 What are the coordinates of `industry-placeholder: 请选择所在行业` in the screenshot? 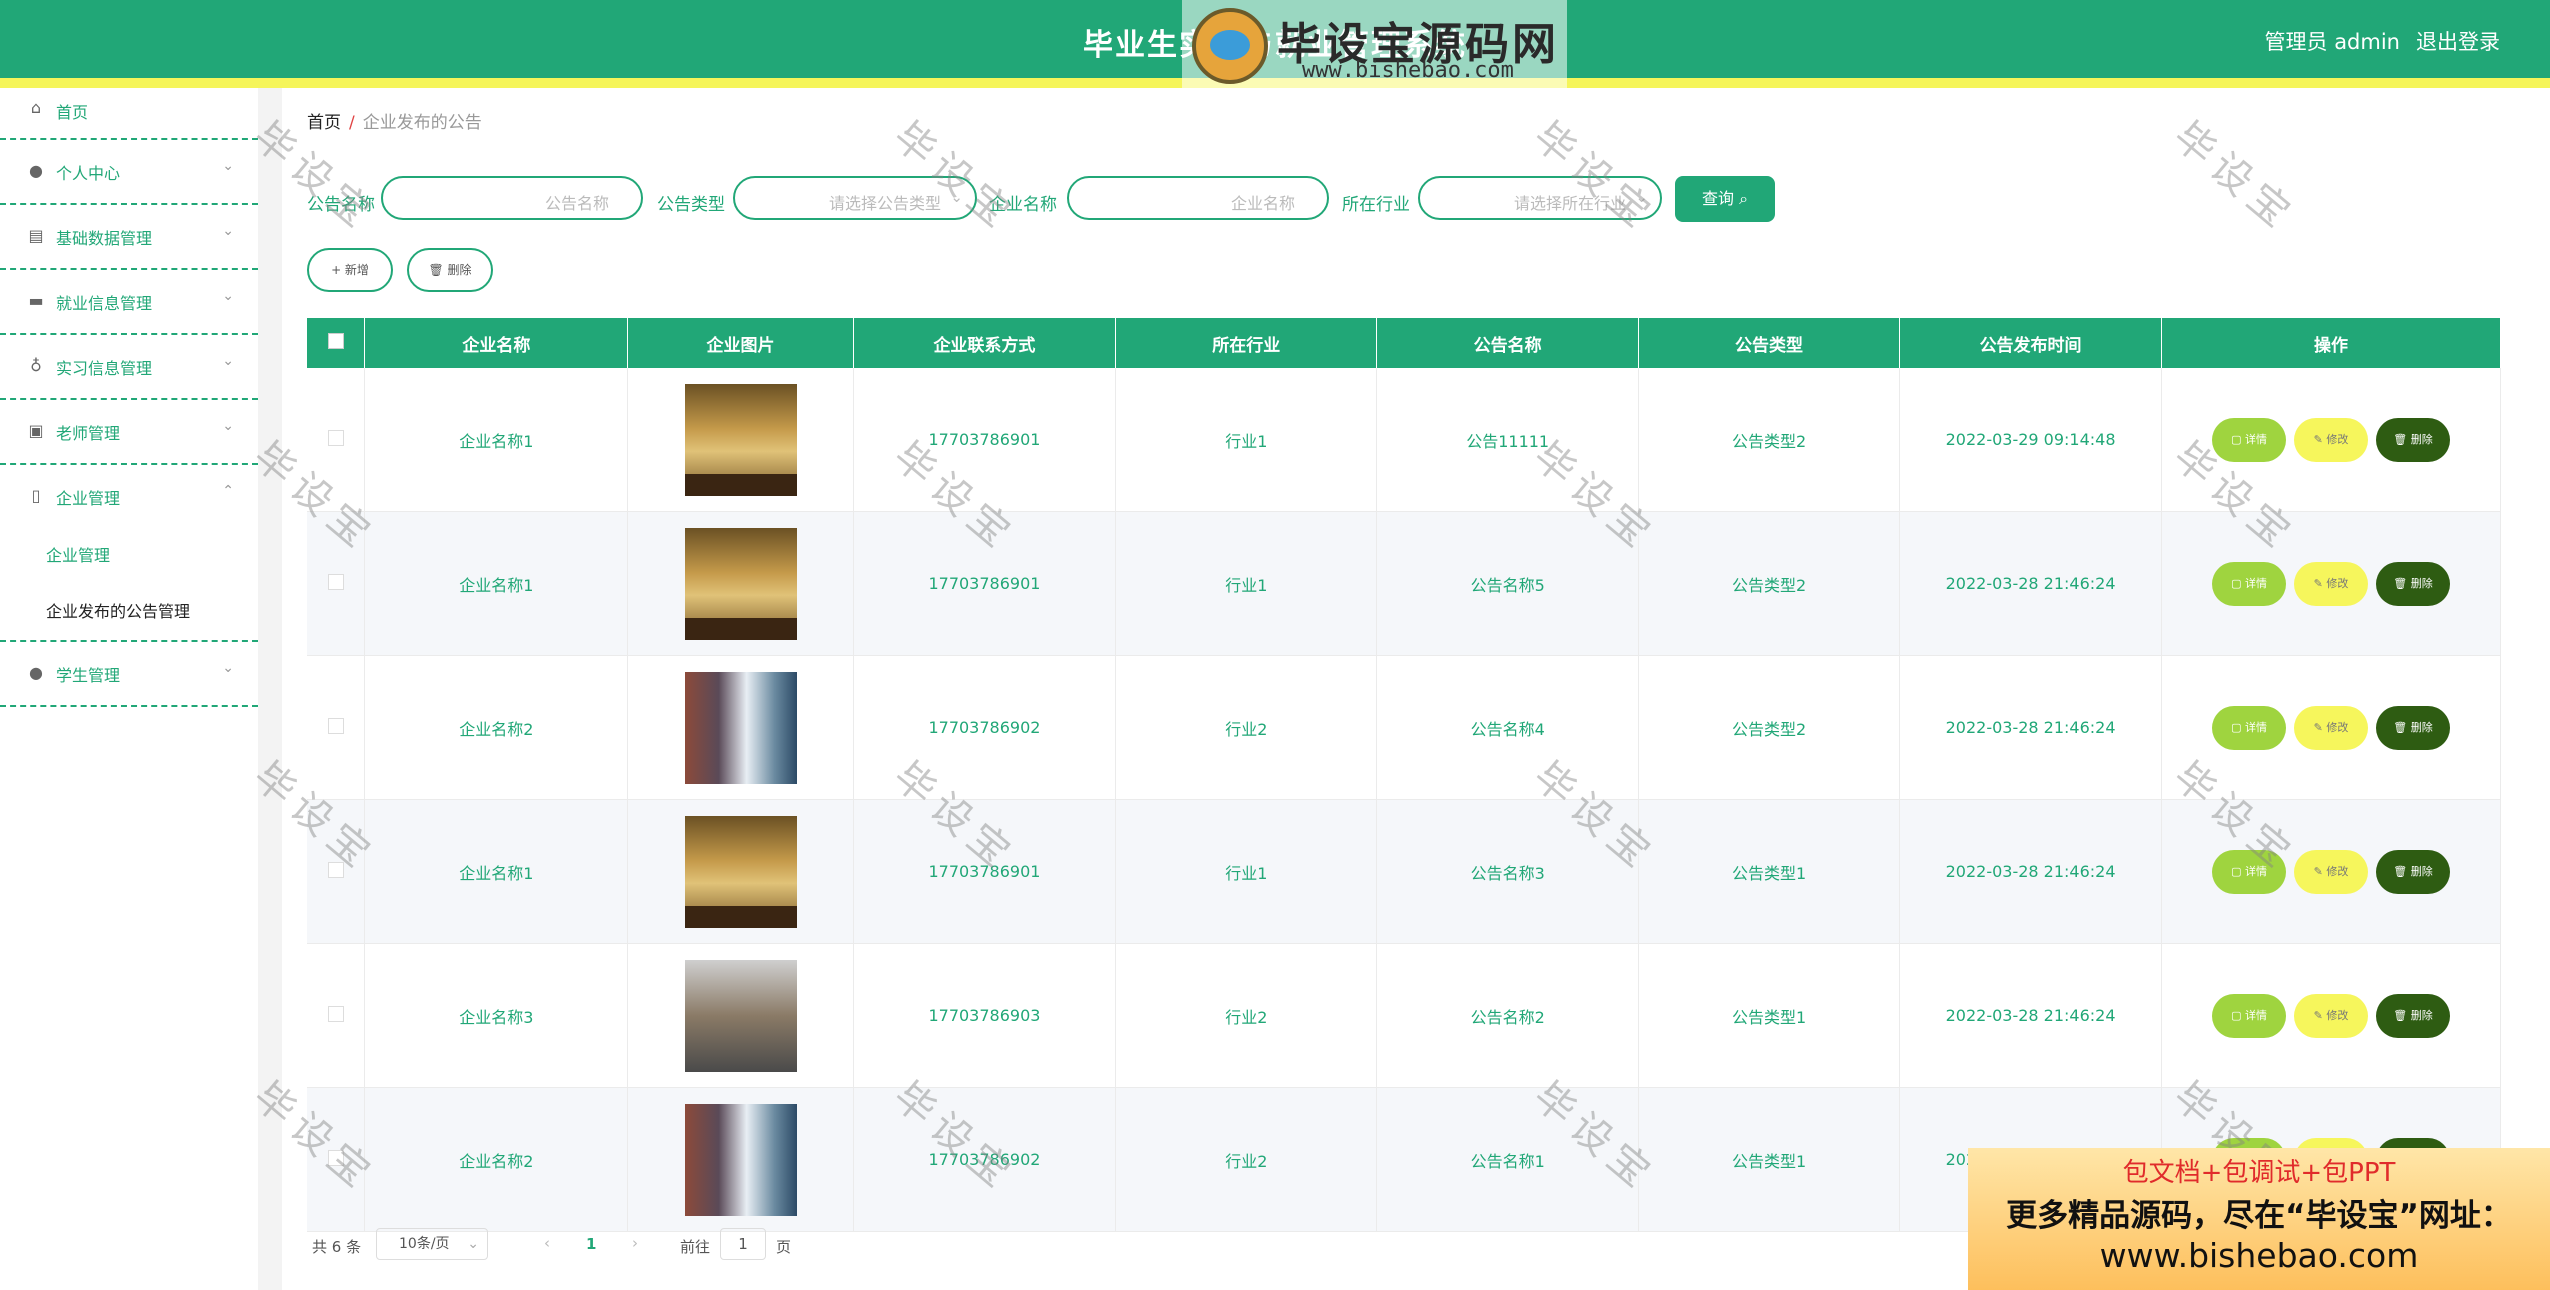 It's located at (1569, 203).